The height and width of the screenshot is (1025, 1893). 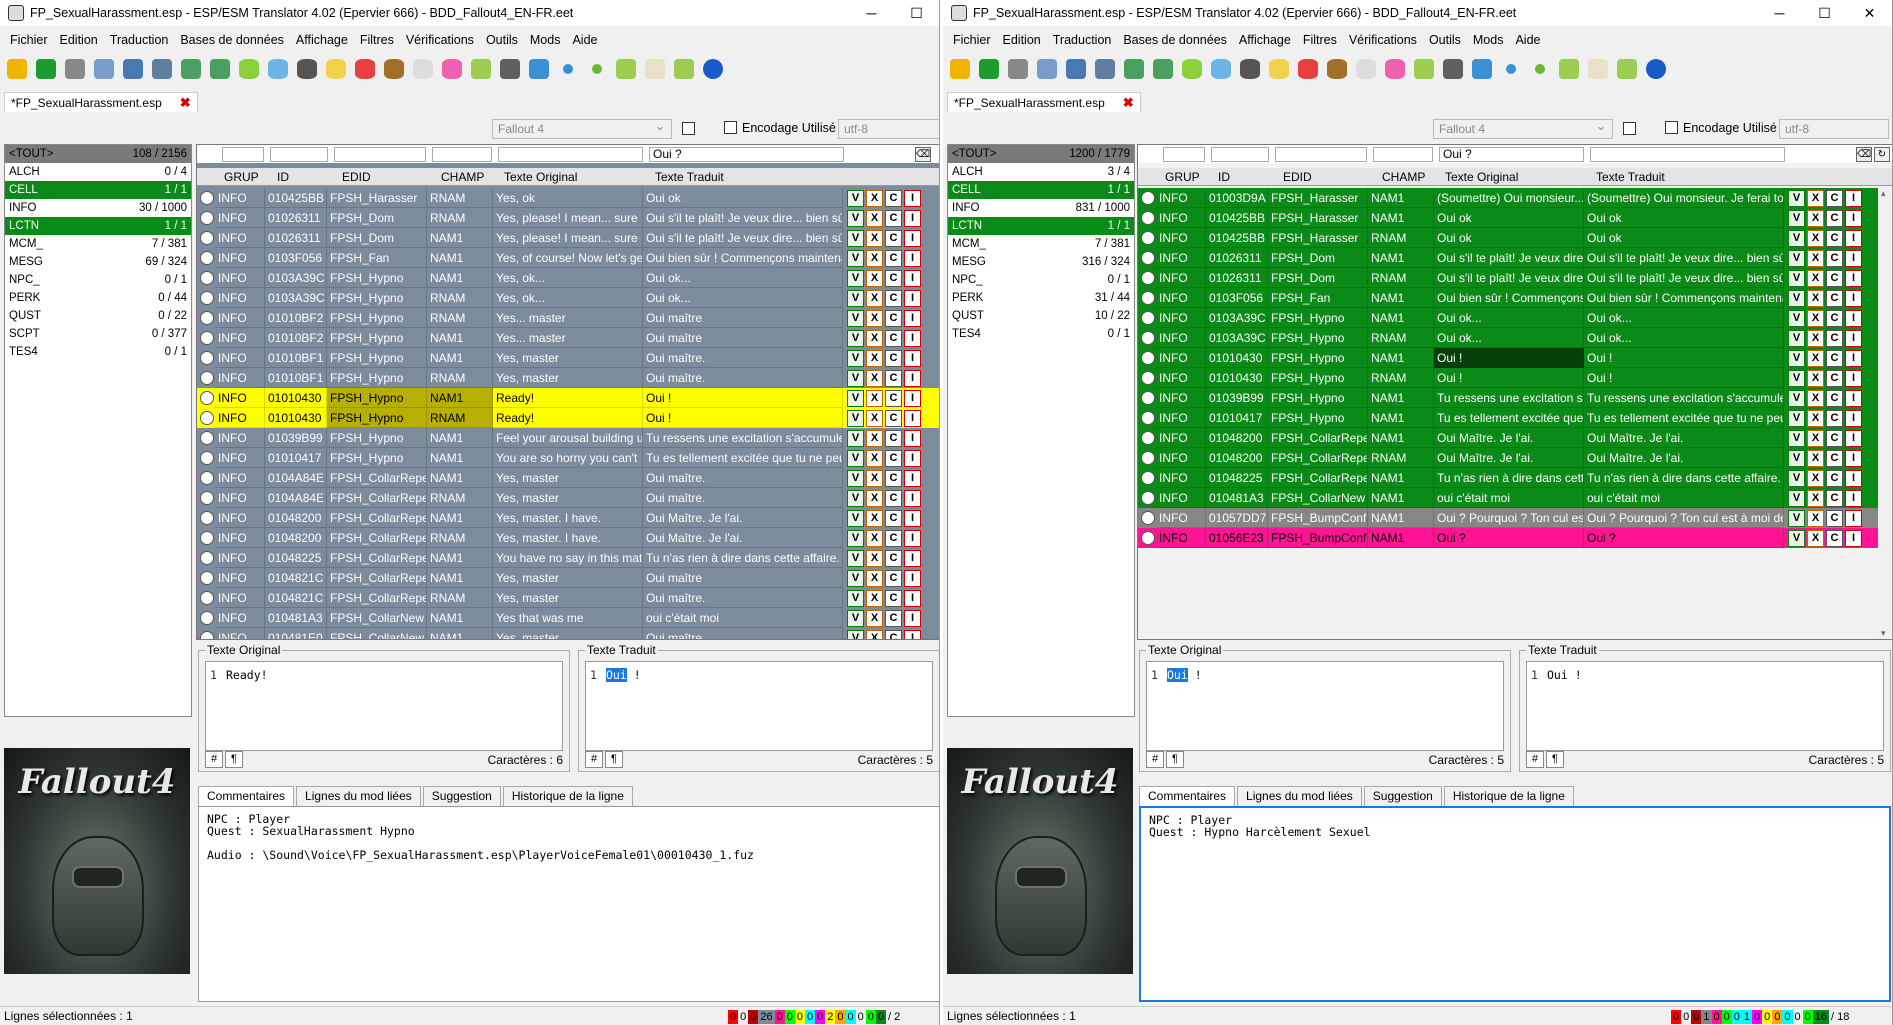 I want to click on table-row: INFO 01010430 FPSH_Hypno NAM1 Oui ! Oui ! V X C I, so click(x=1515, y=358).